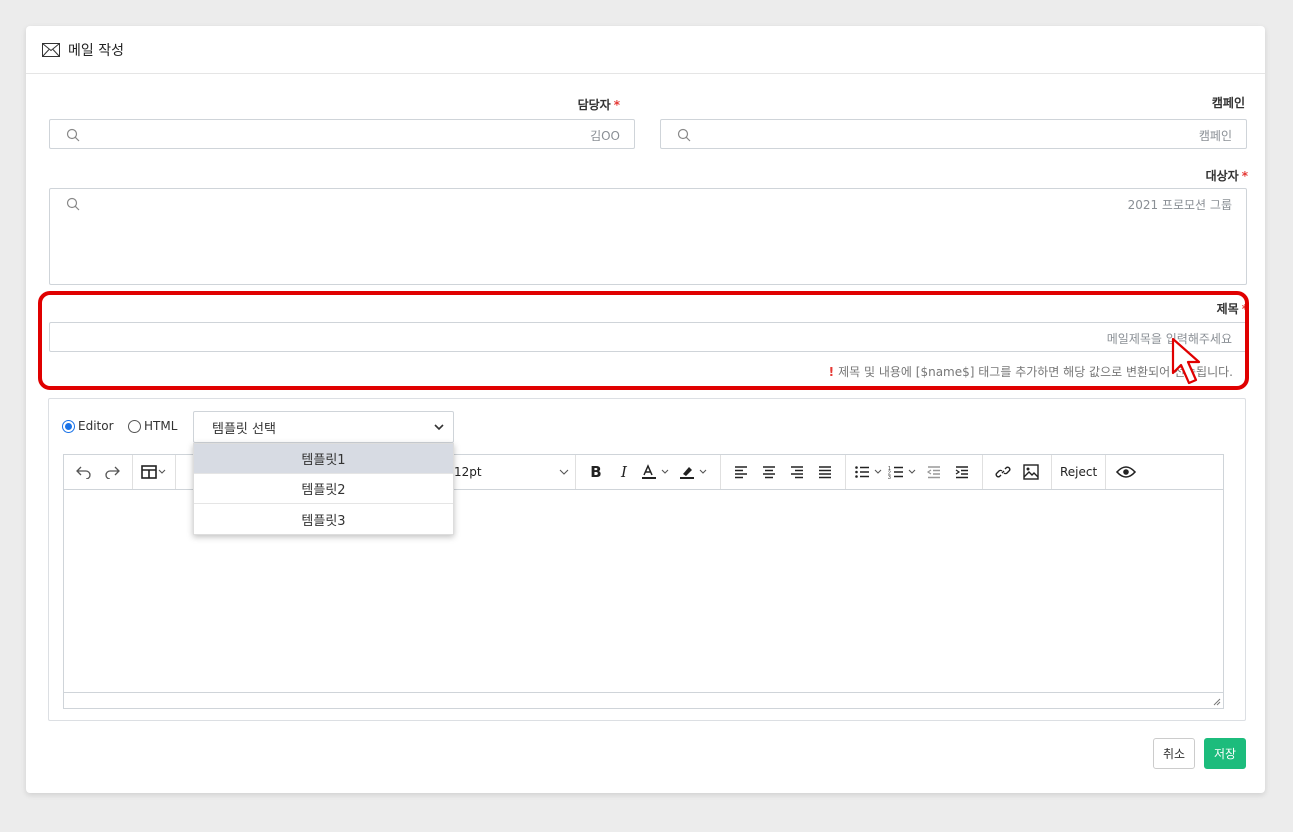  Describe the element at coordinates (152, 426) in the screenshot. I see `mode-html: HTML` at that location.